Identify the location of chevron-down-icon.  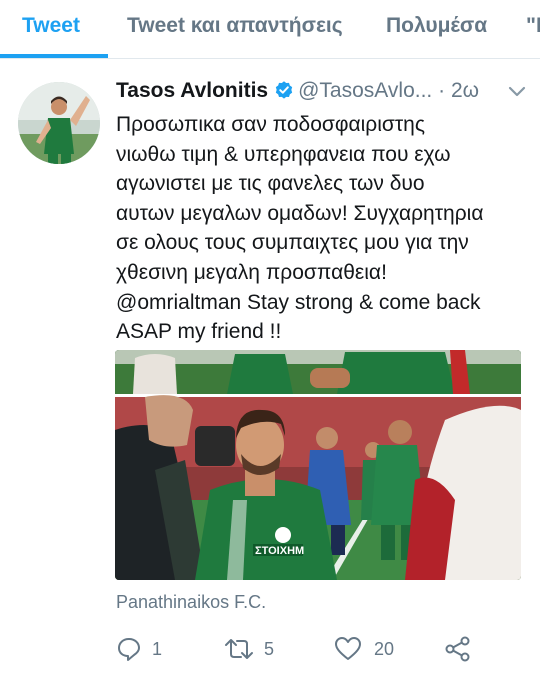
(517, 91).